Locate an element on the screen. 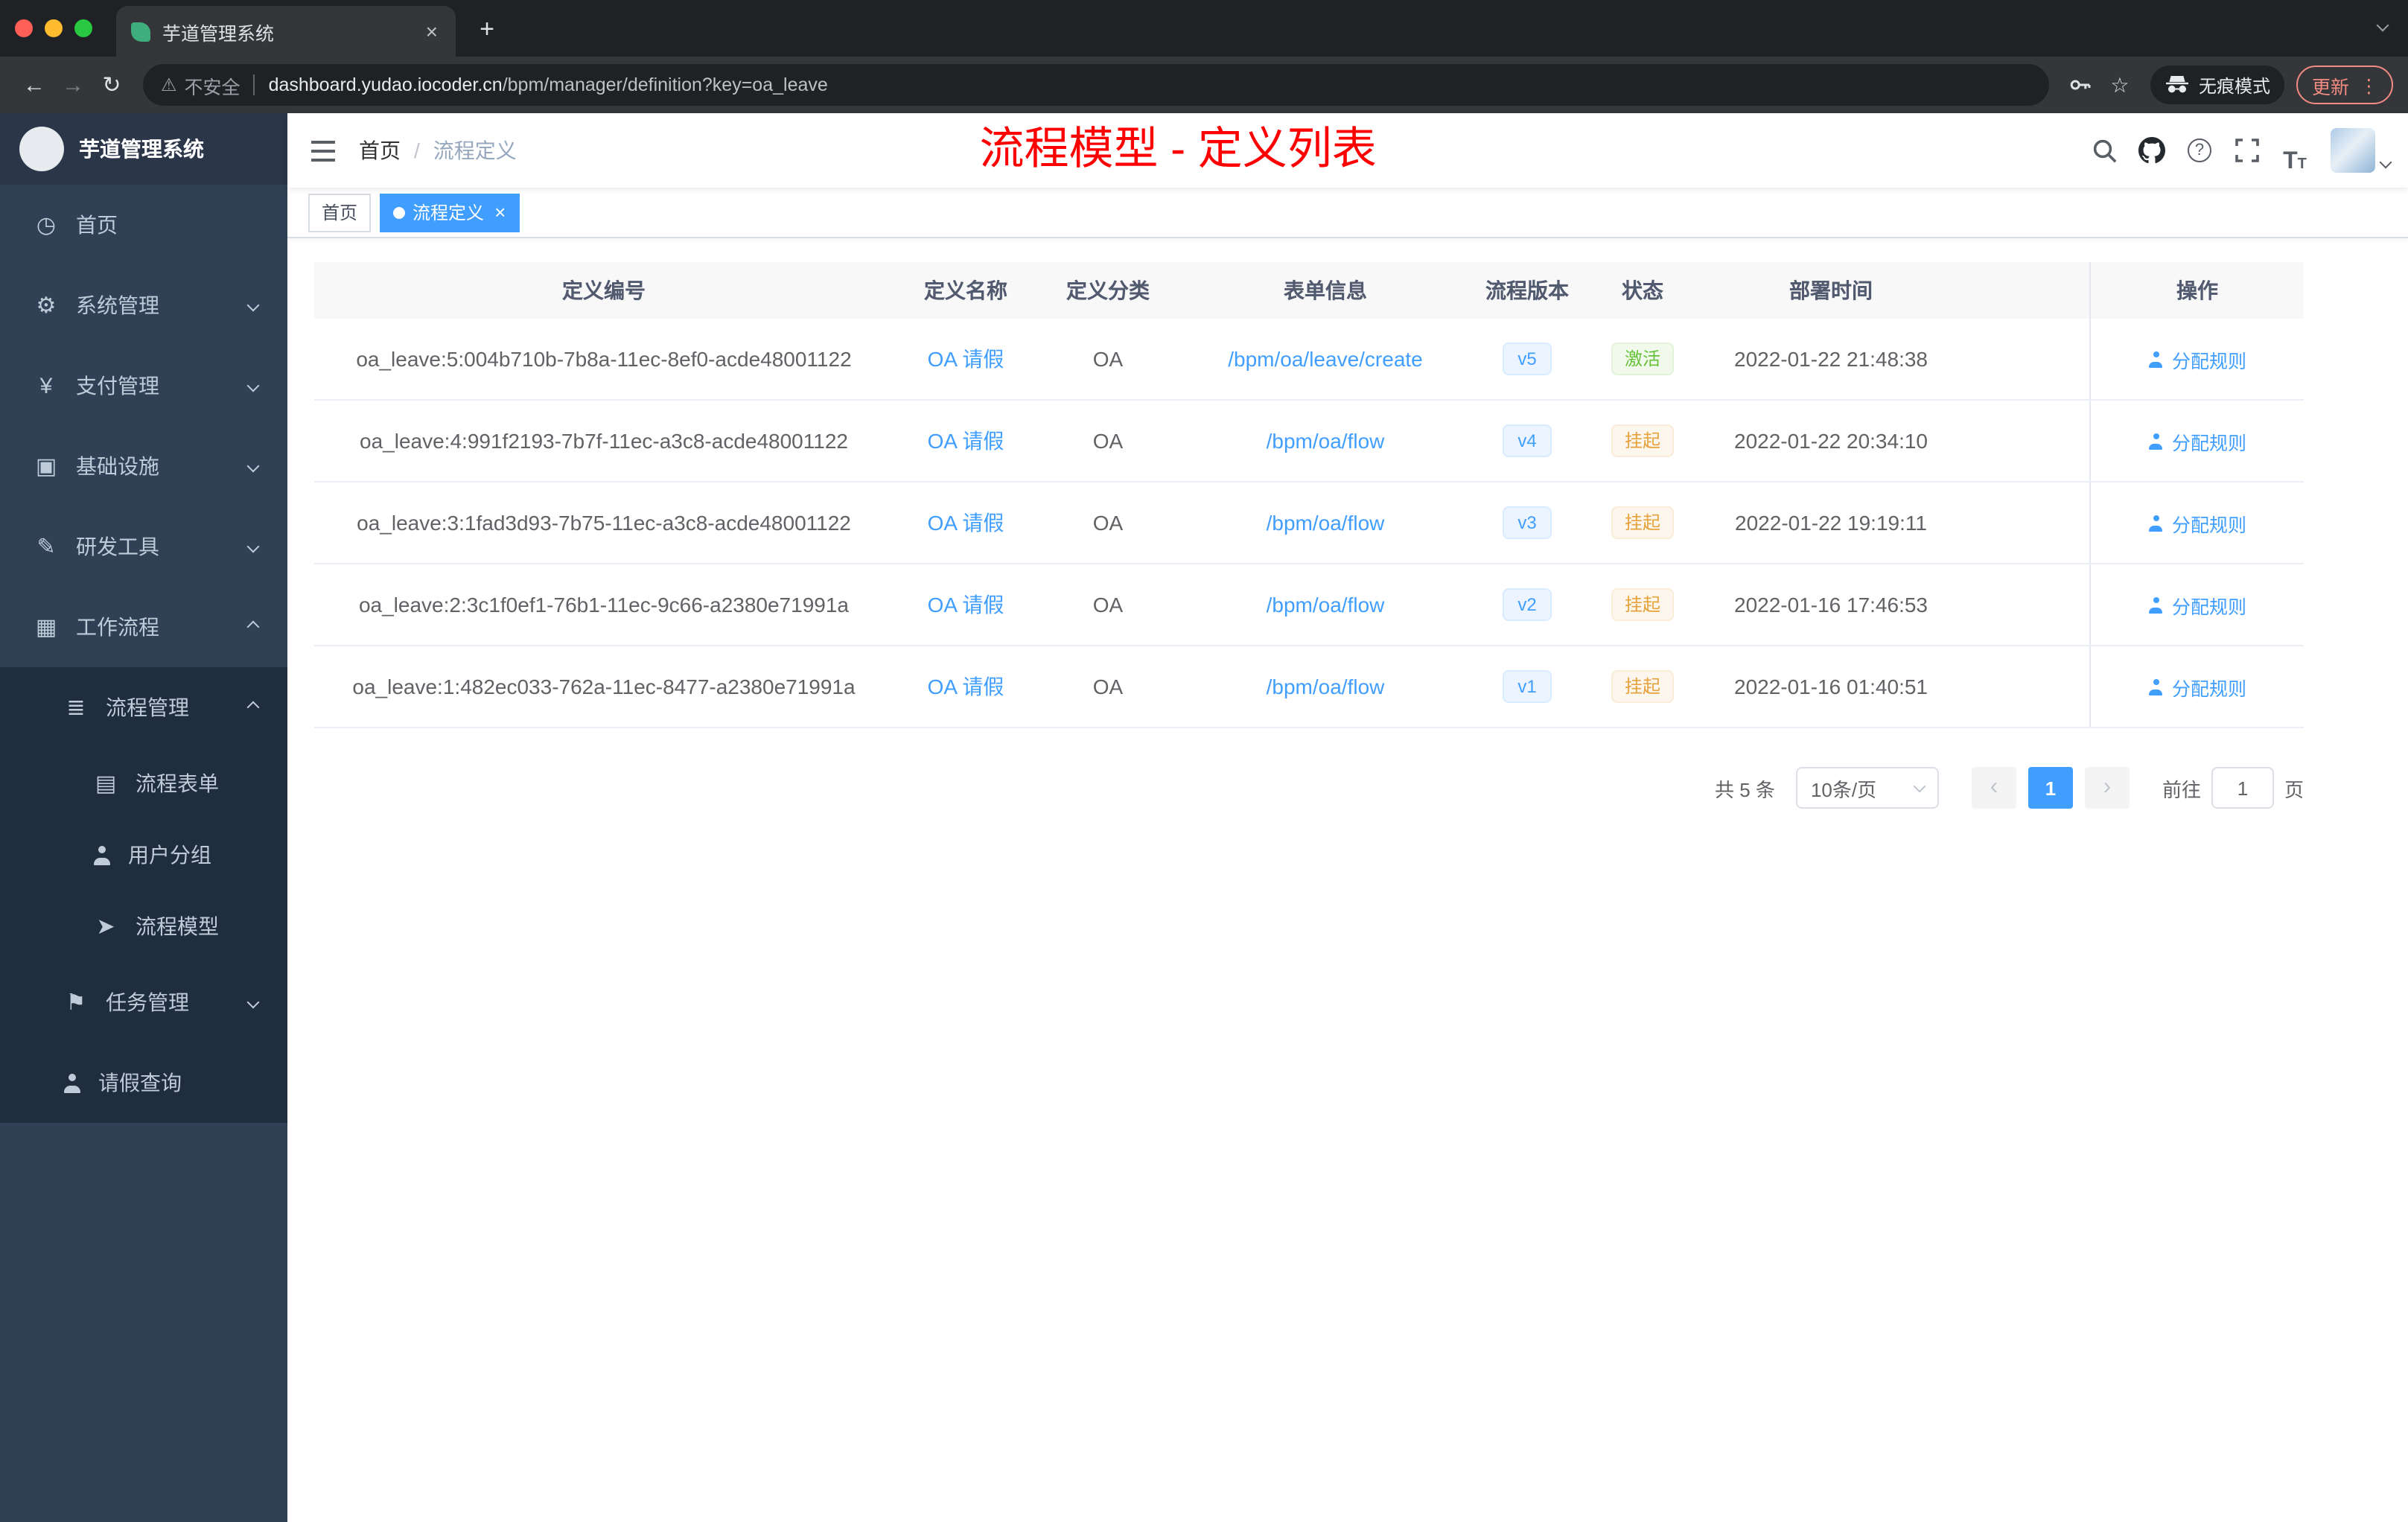 The image size is (2408, 1522). sidebar-item-dev-tools: ✎ 研发工具 is located at coordinates (143, 546).